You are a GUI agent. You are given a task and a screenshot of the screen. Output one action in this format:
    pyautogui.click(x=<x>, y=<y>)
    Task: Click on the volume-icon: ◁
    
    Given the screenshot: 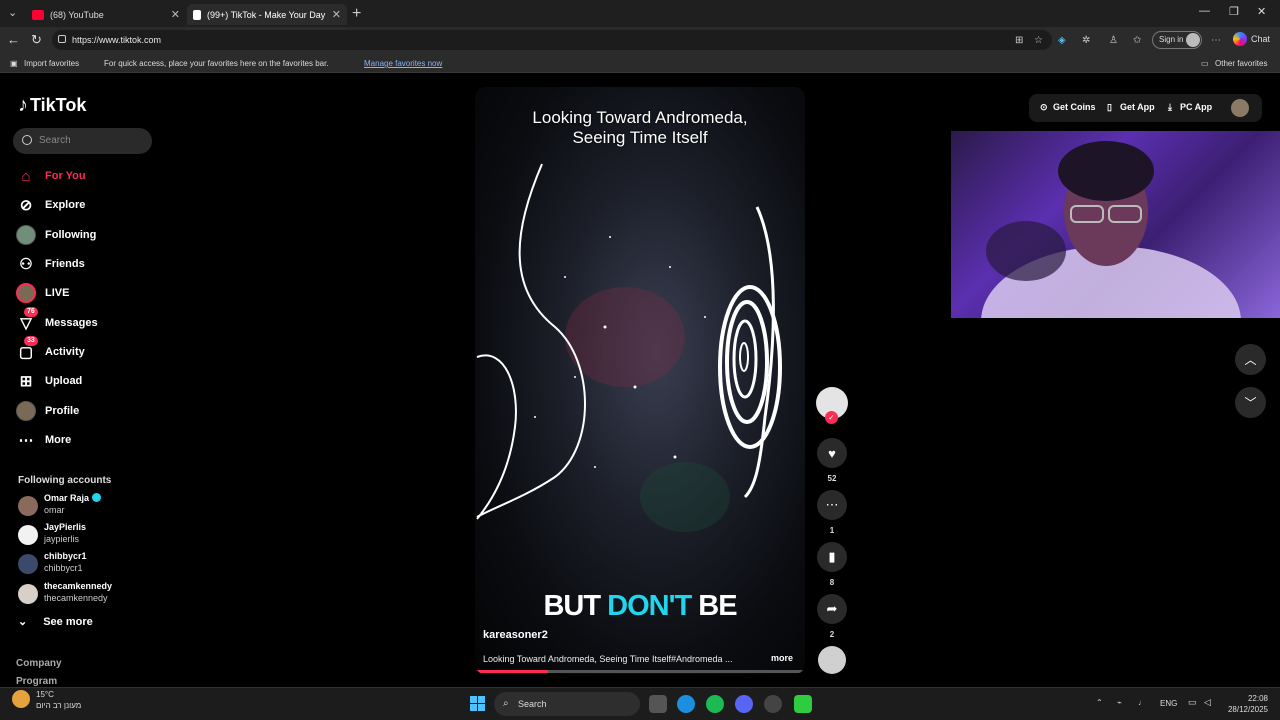 What is the action you would take?
    pyautogui.click(x=1207, y=702)
    